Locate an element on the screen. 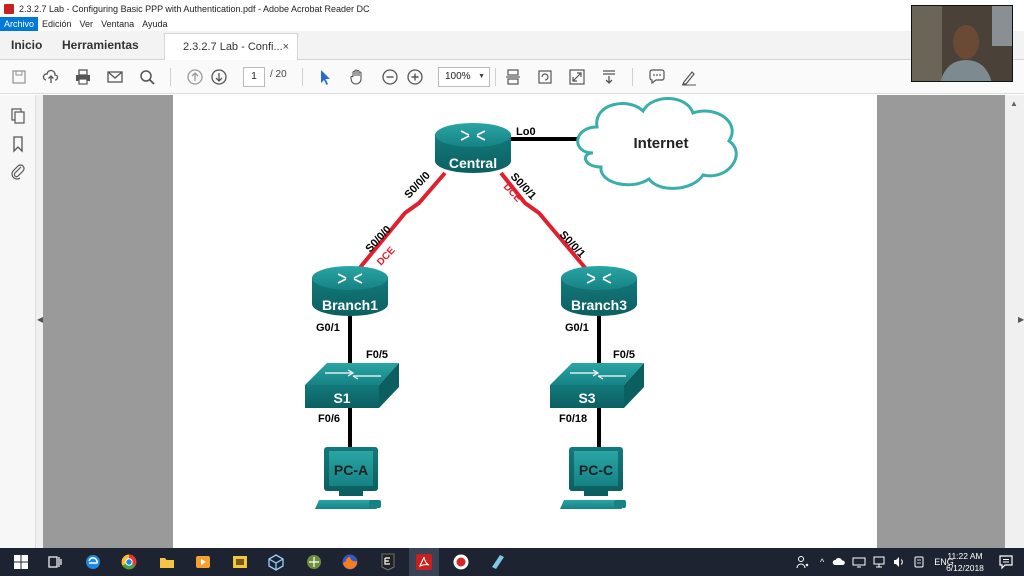  left-panel-collapse-handle: ◀ is located at coordinates (39, 321).